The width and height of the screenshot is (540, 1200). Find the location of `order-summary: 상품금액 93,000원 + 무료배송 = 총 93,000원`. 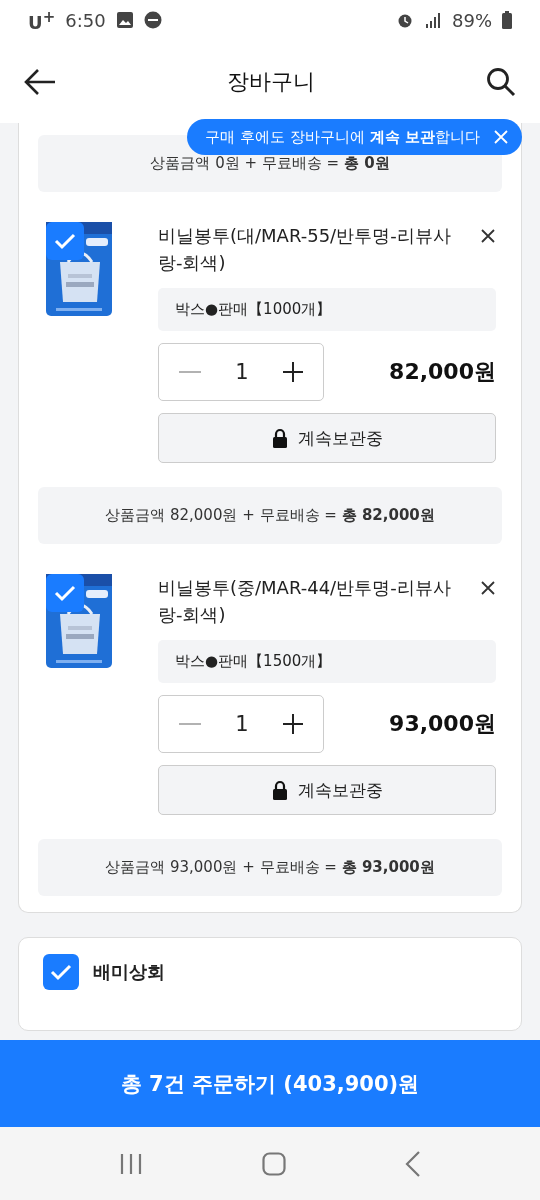

order-summary: 상품금액 93,000원 + 무료배송 = 총 93,000원 is located at coordinates (270, 867).